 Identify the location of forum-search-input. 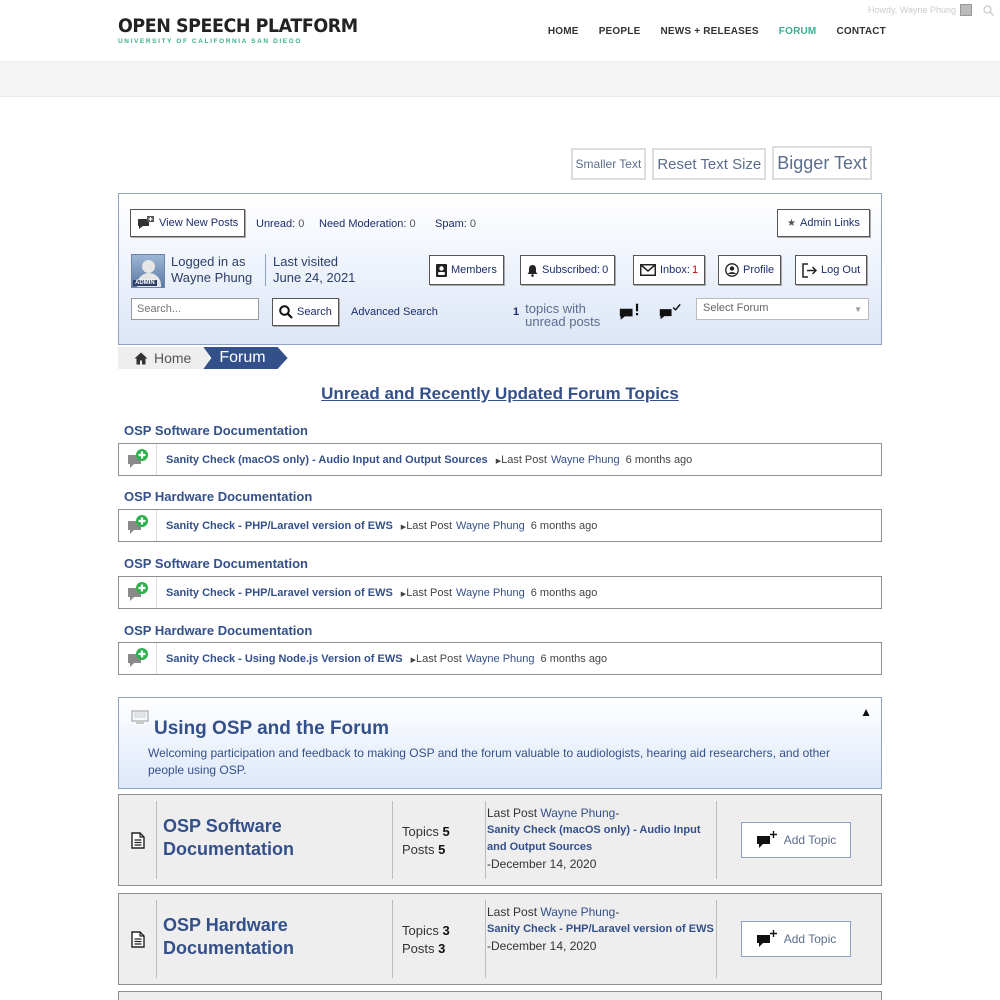
(195, 309).